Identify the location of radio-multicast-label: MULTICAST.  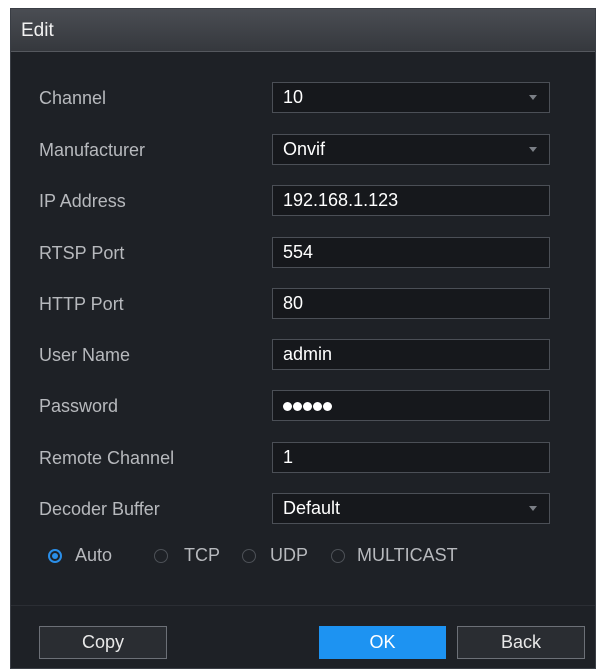
(407, 555).